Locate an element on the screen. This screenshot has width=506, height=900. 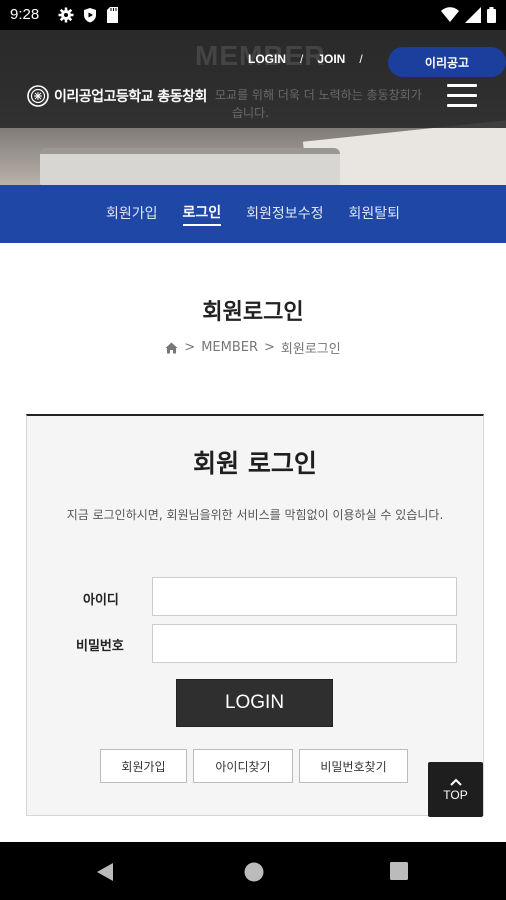
login-description: 지금 로그인하시면, 회원님을위한 서비스를 막힘없이 이용하실 수 있습니다. is located at coordinates (255, 515).